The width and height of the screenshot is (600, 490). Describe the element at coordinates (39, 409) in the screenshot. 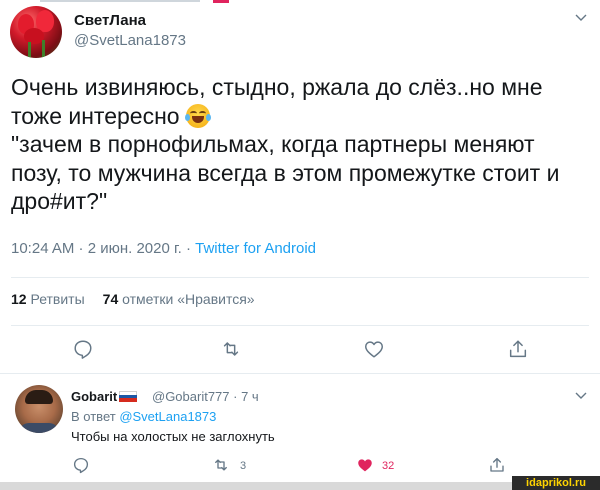

I see `reply-author-avatar` at that location.